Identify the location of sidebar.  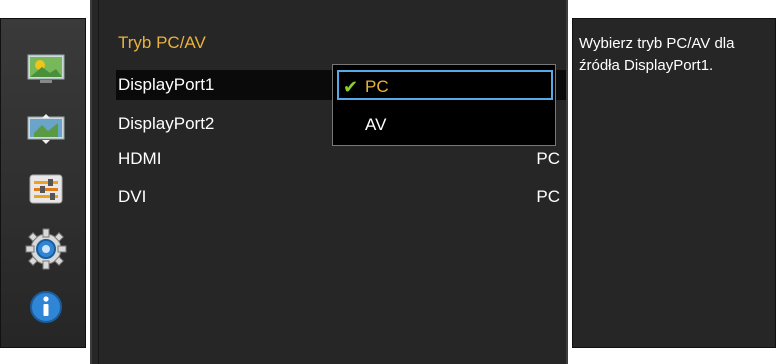
(43, 183).